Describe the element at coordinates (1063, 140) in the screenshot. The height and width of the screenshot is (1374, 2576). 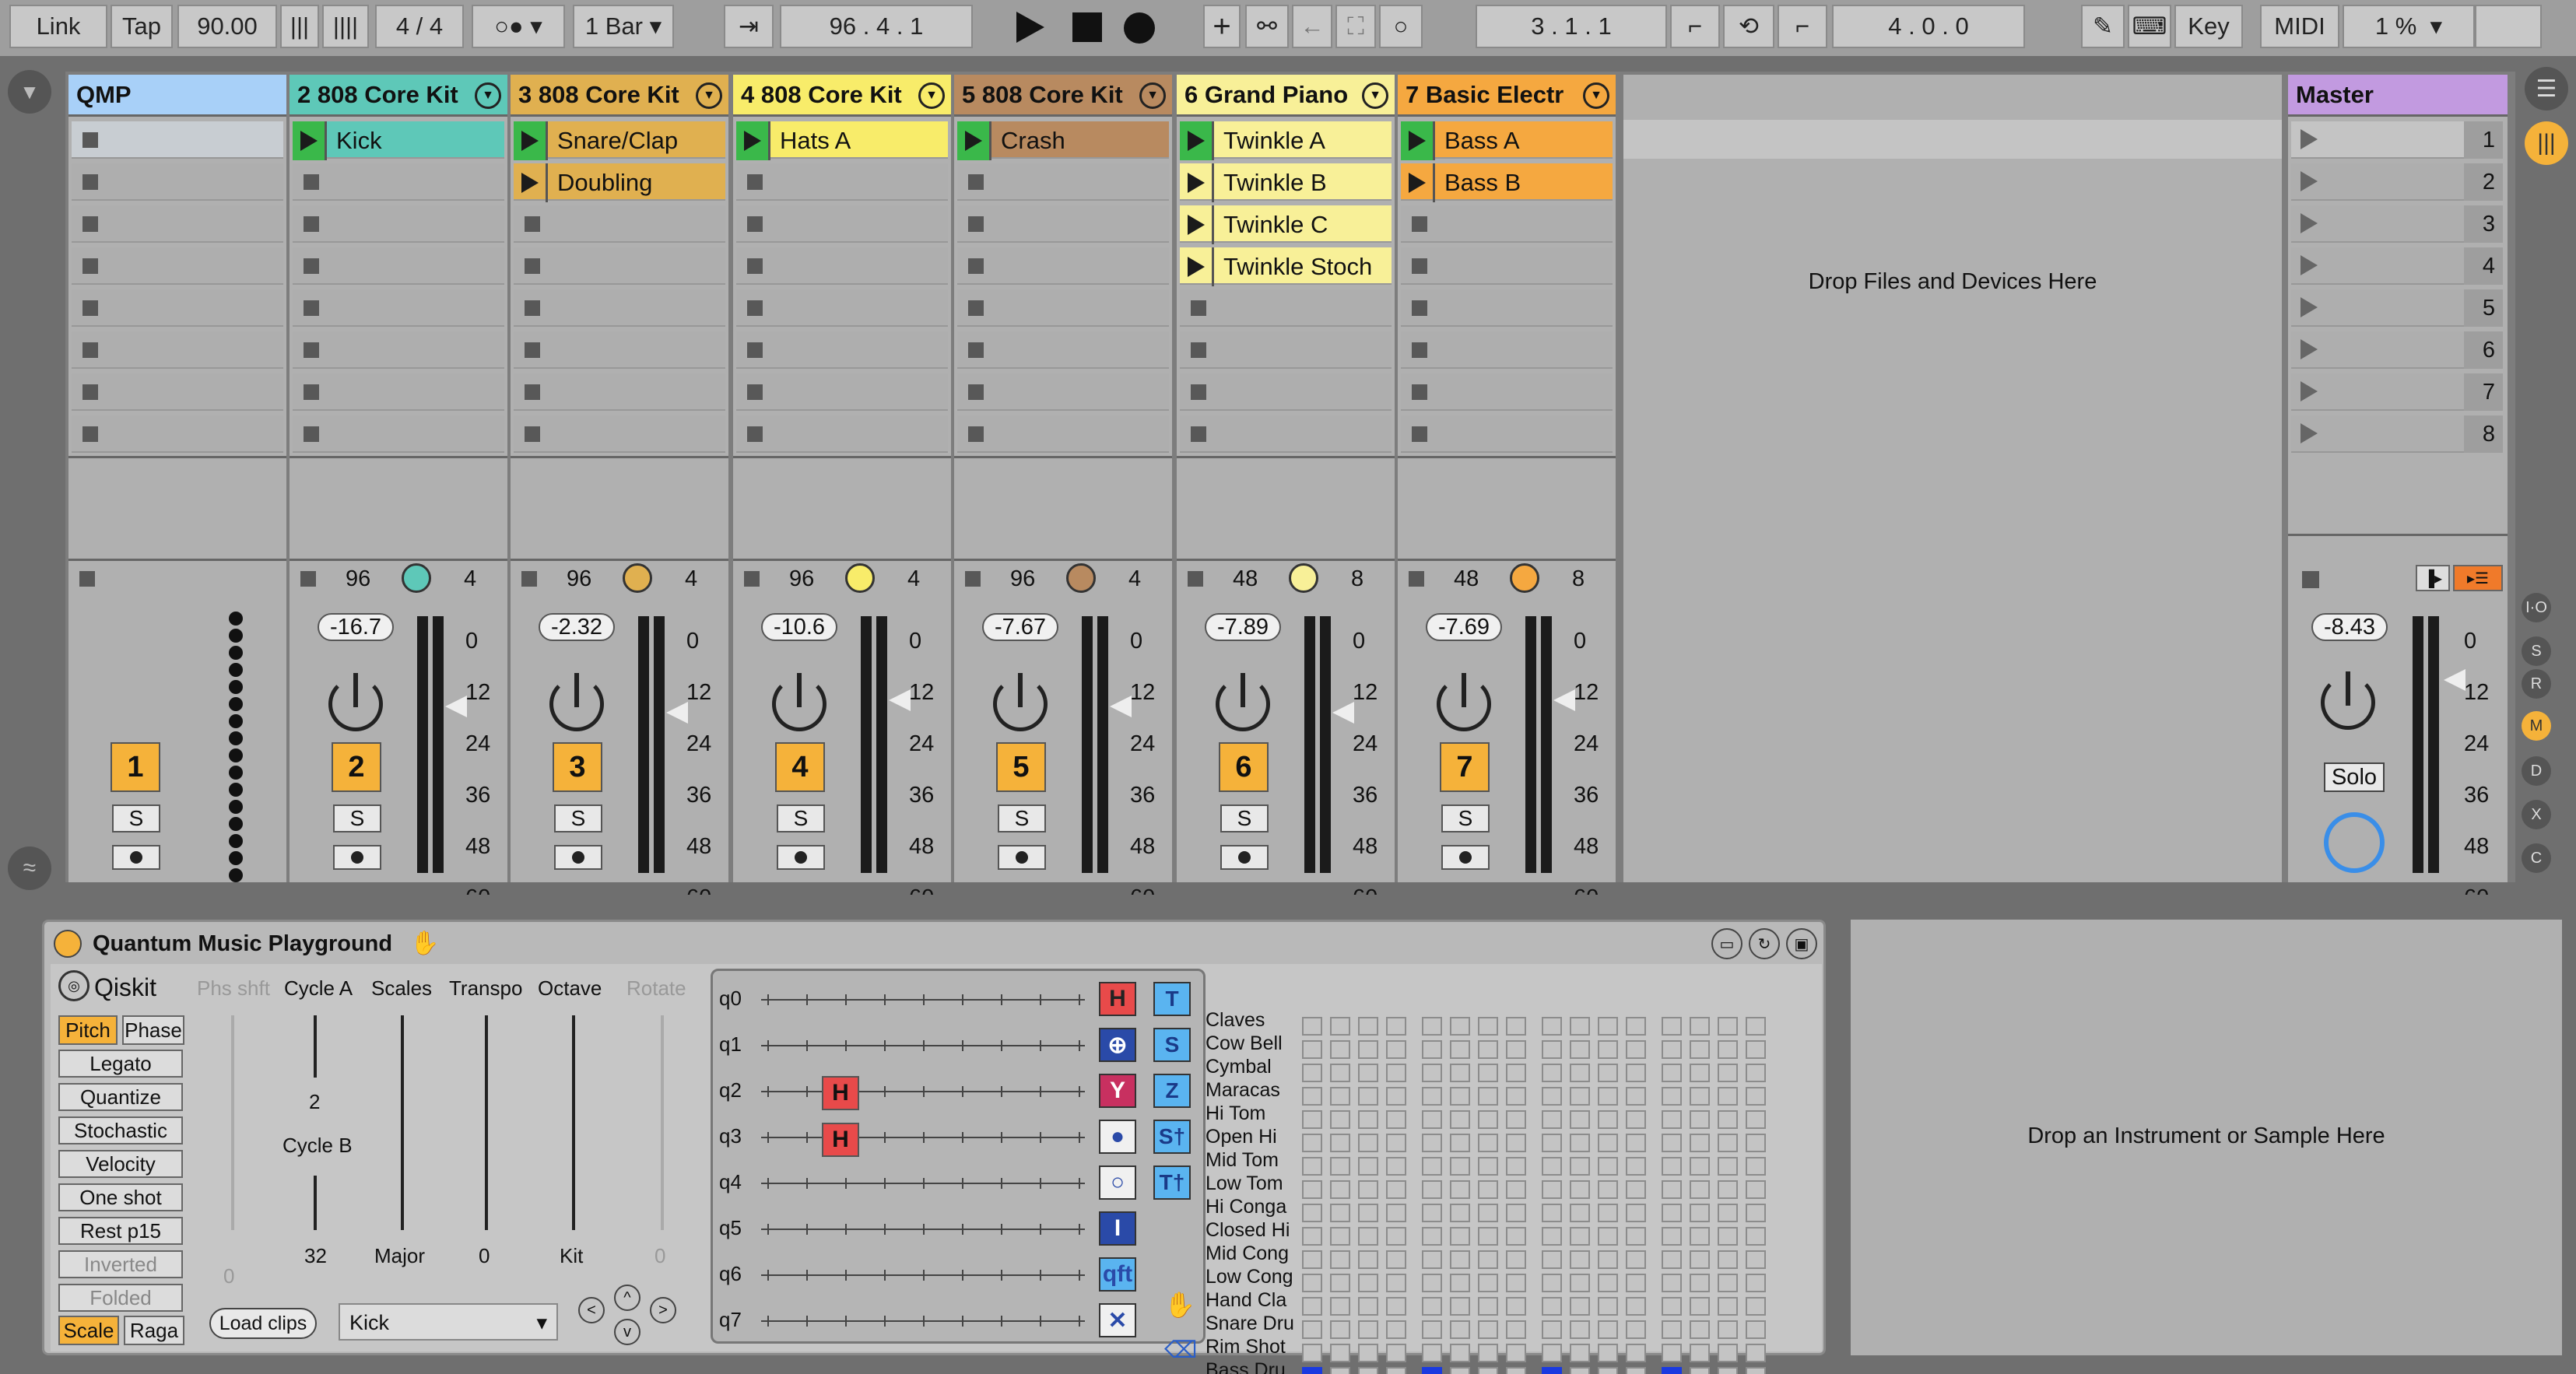
I see `clip: Crash` at that location.